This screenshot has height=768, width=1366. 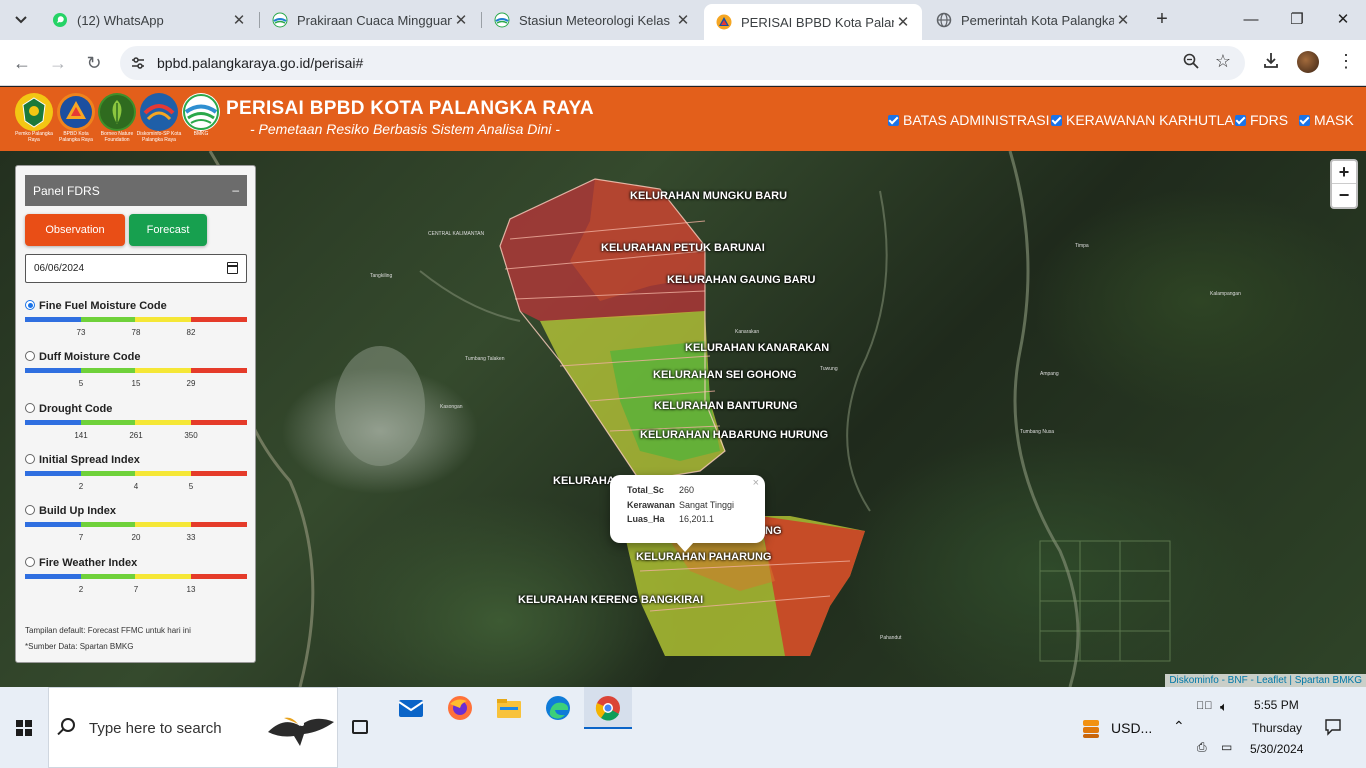 What do you see at coordinates (1204, 706) in the screenshot?
I see `network-icon: ✕⃞` at bounding box center [1204, 706].